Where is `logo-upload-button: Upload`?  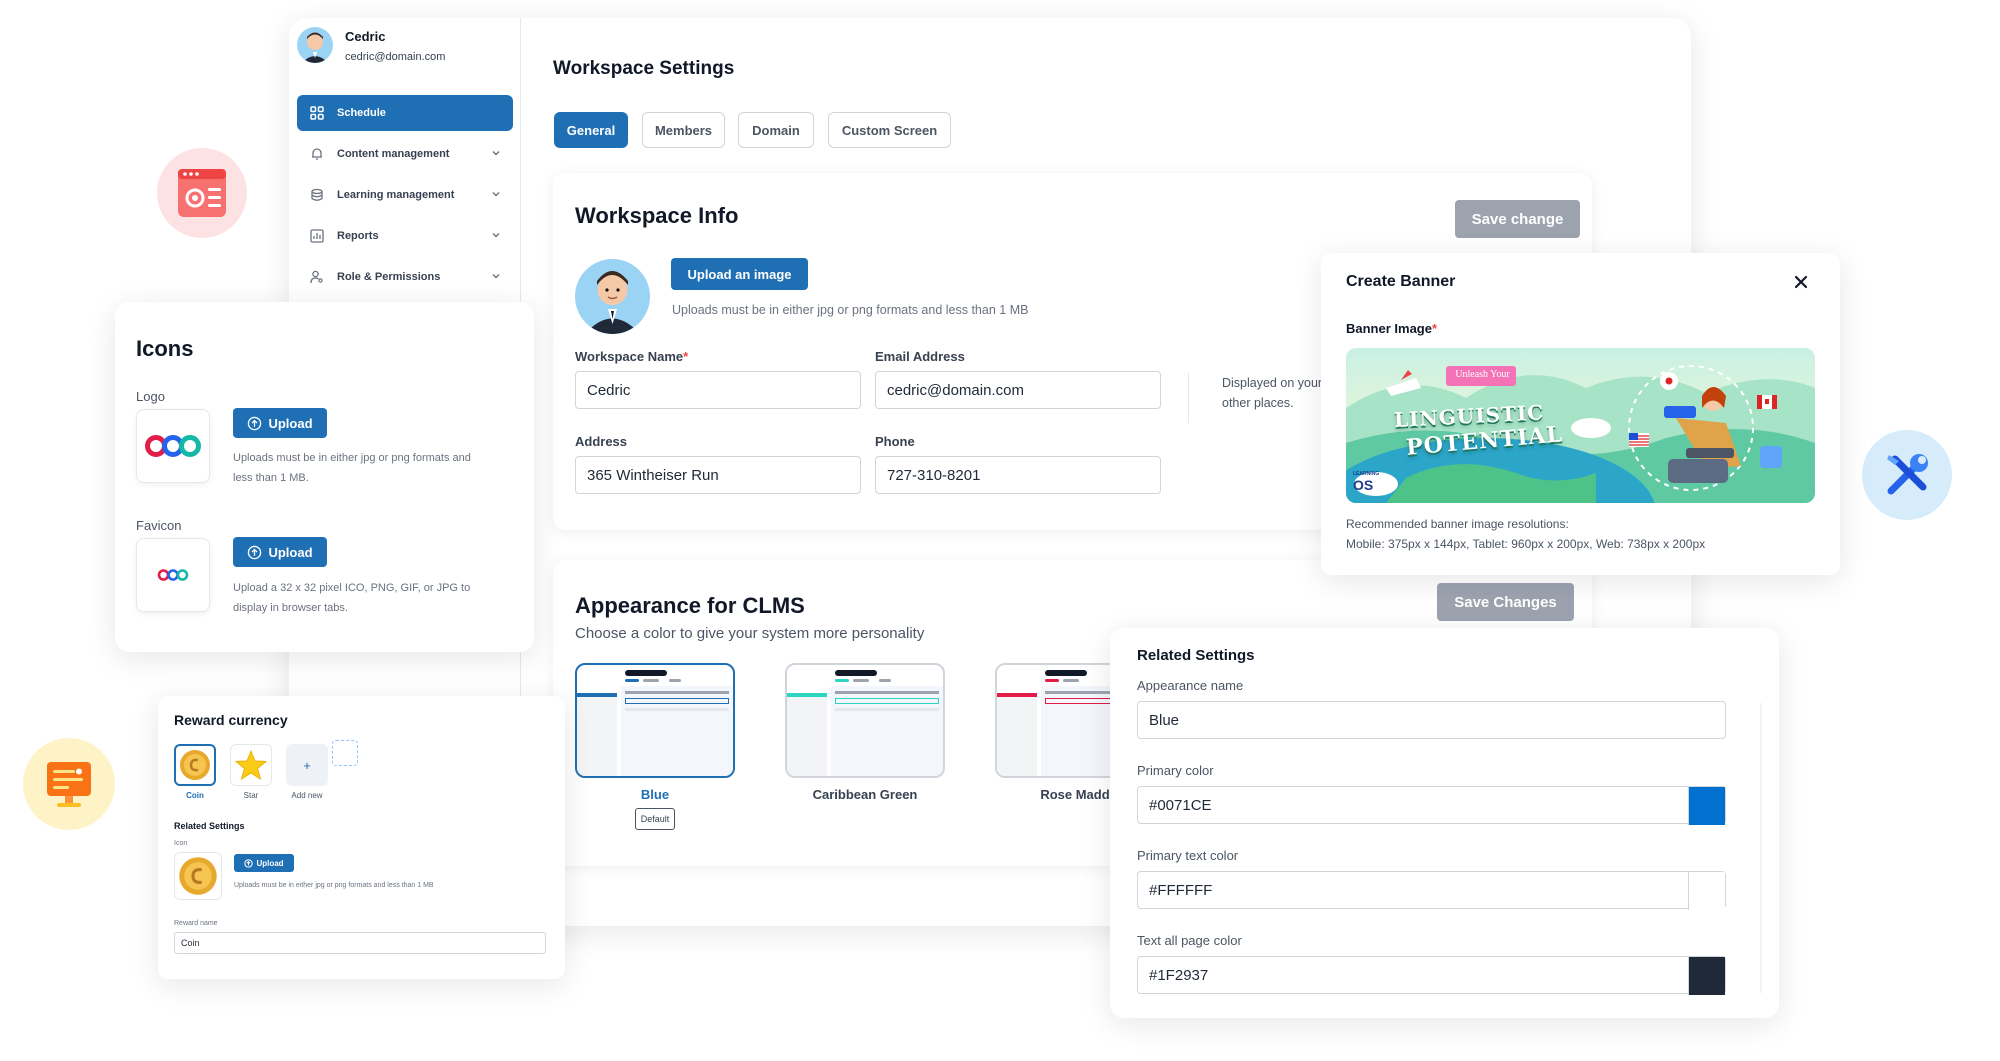
logo-upload-button: Upload is located at coordinates (280, 423).